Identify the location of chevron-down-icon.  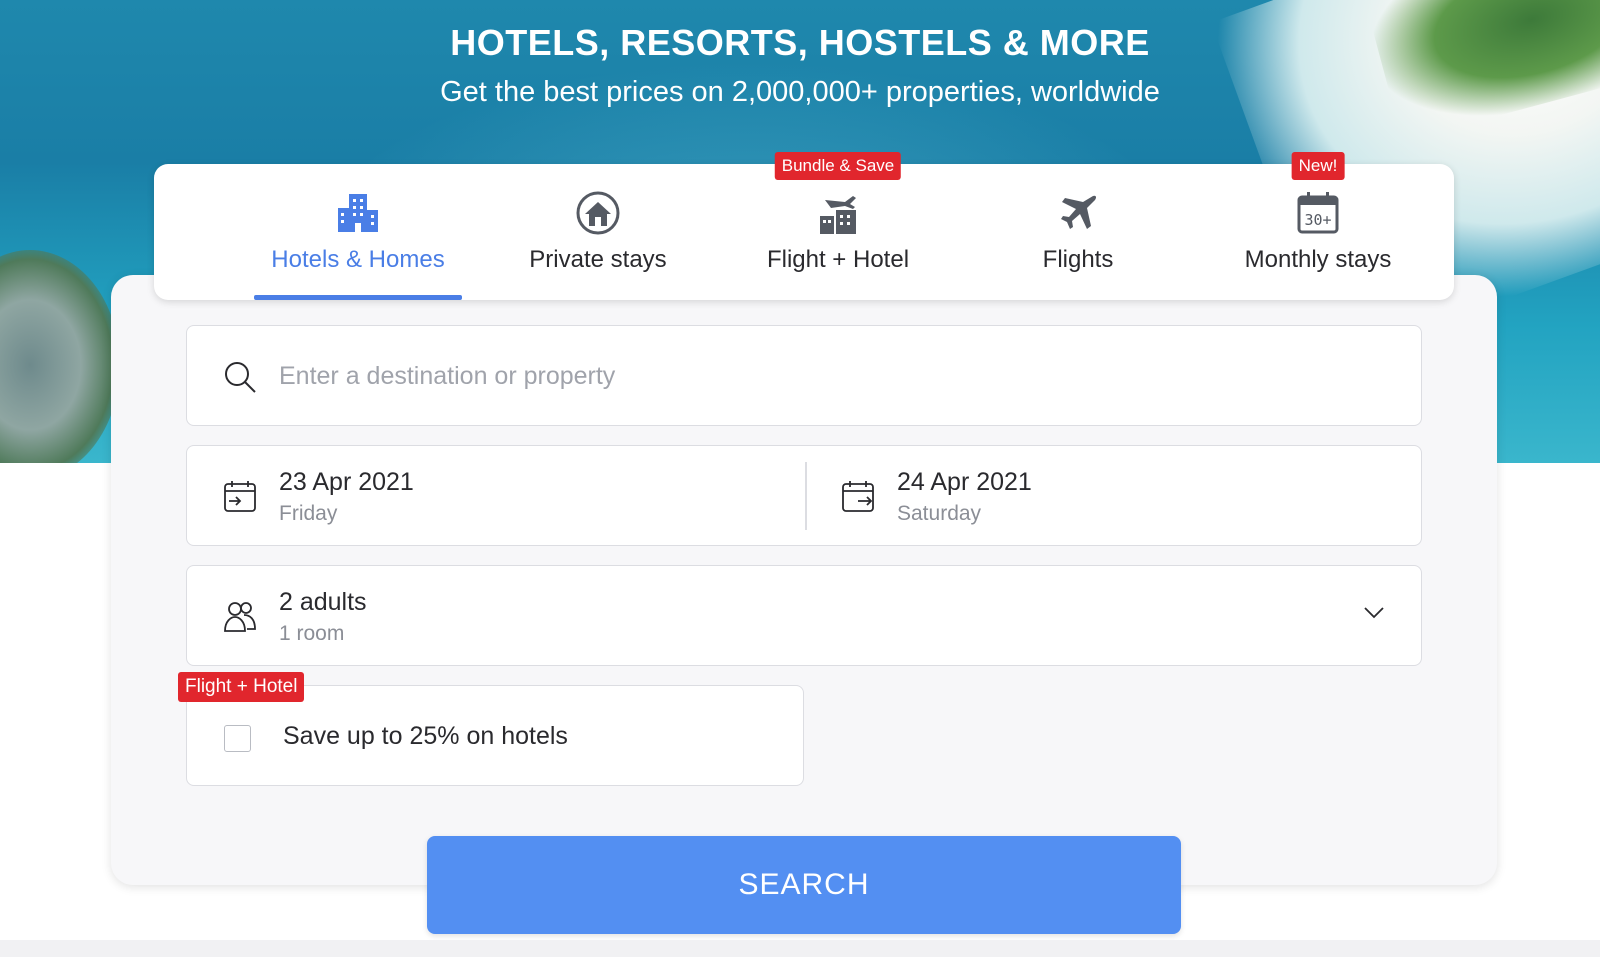
(1374, 613).